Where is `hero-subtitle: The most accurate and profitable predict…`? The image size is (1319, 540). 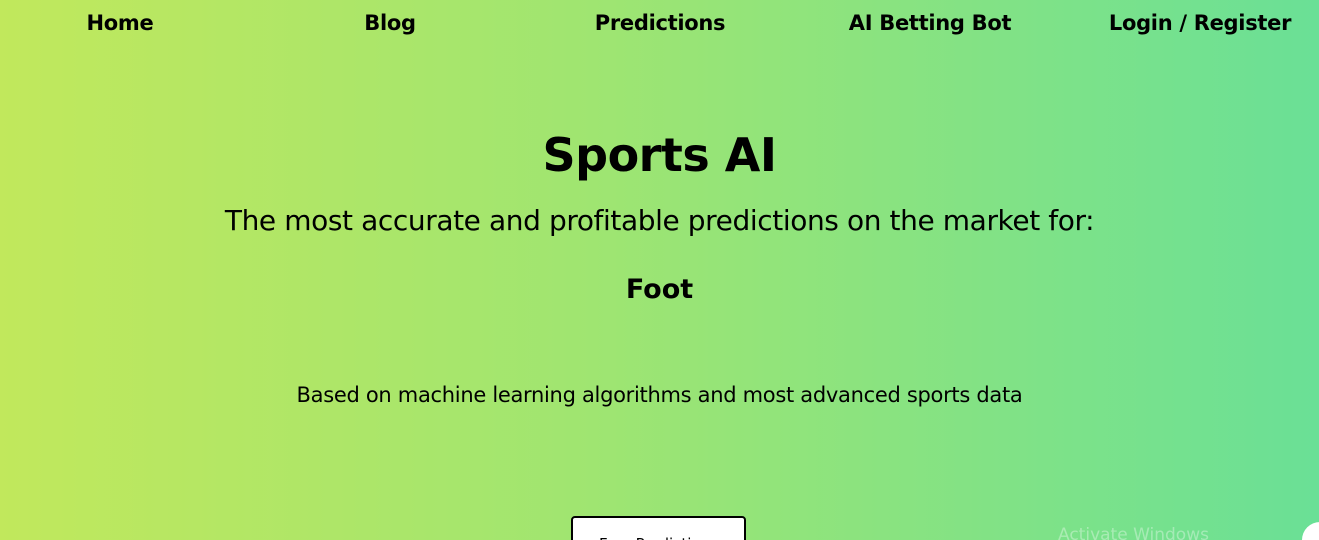 hero-subtitle: The most accurate and profitable predict… is located at coordinates (659, 220).